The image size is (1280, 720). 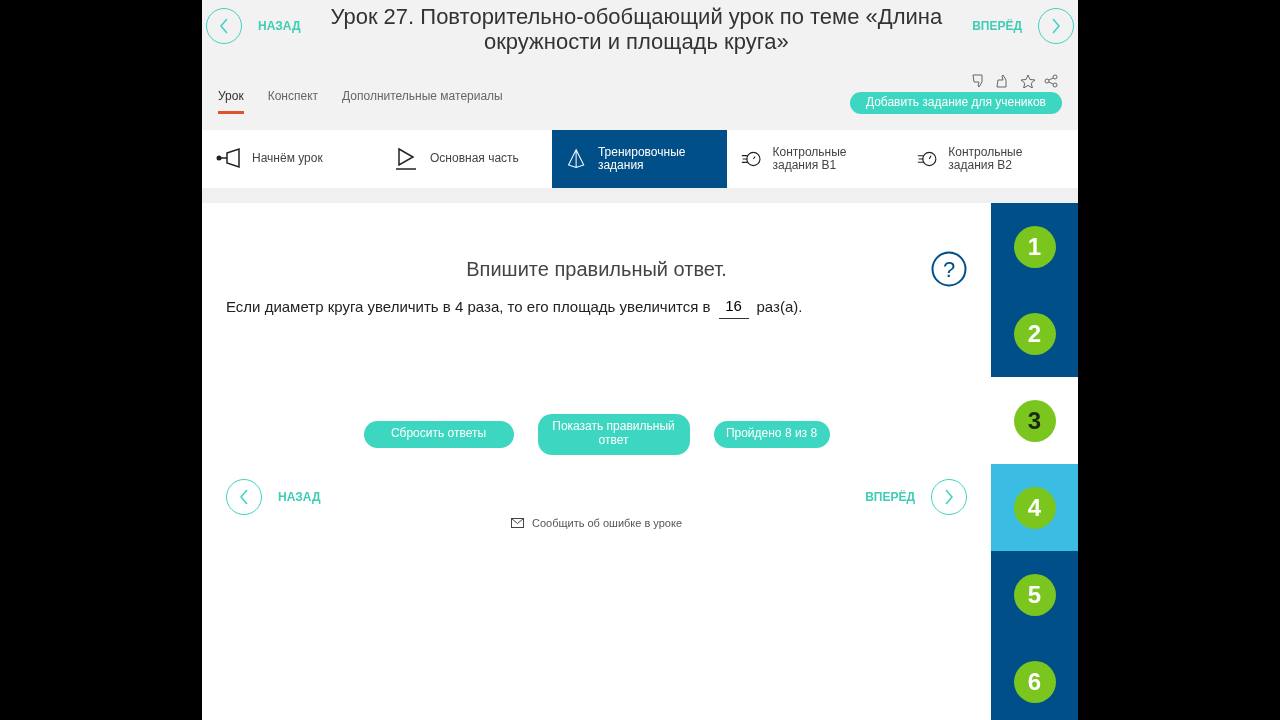 What do you see at coordinates (606, 522) in the screenshot?
I see `report-error-link: Сообщить об ошибке в уроке` at bounding box center [606, 522].